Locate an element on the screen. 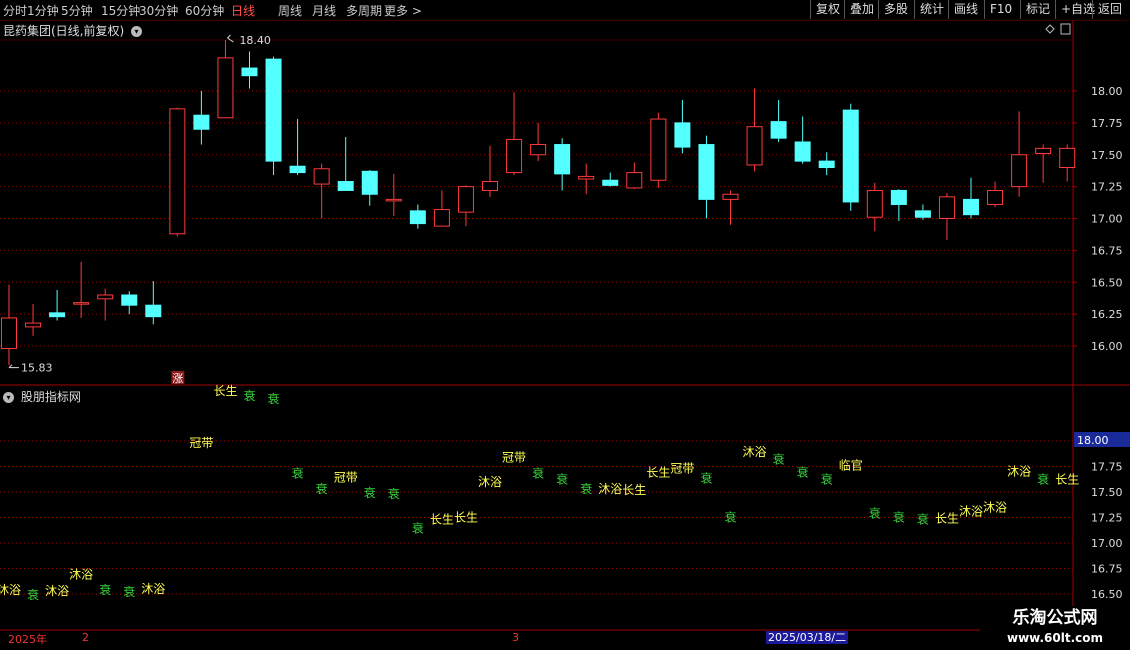  period-tab: 更多 > is located at coordinates (403, 10).